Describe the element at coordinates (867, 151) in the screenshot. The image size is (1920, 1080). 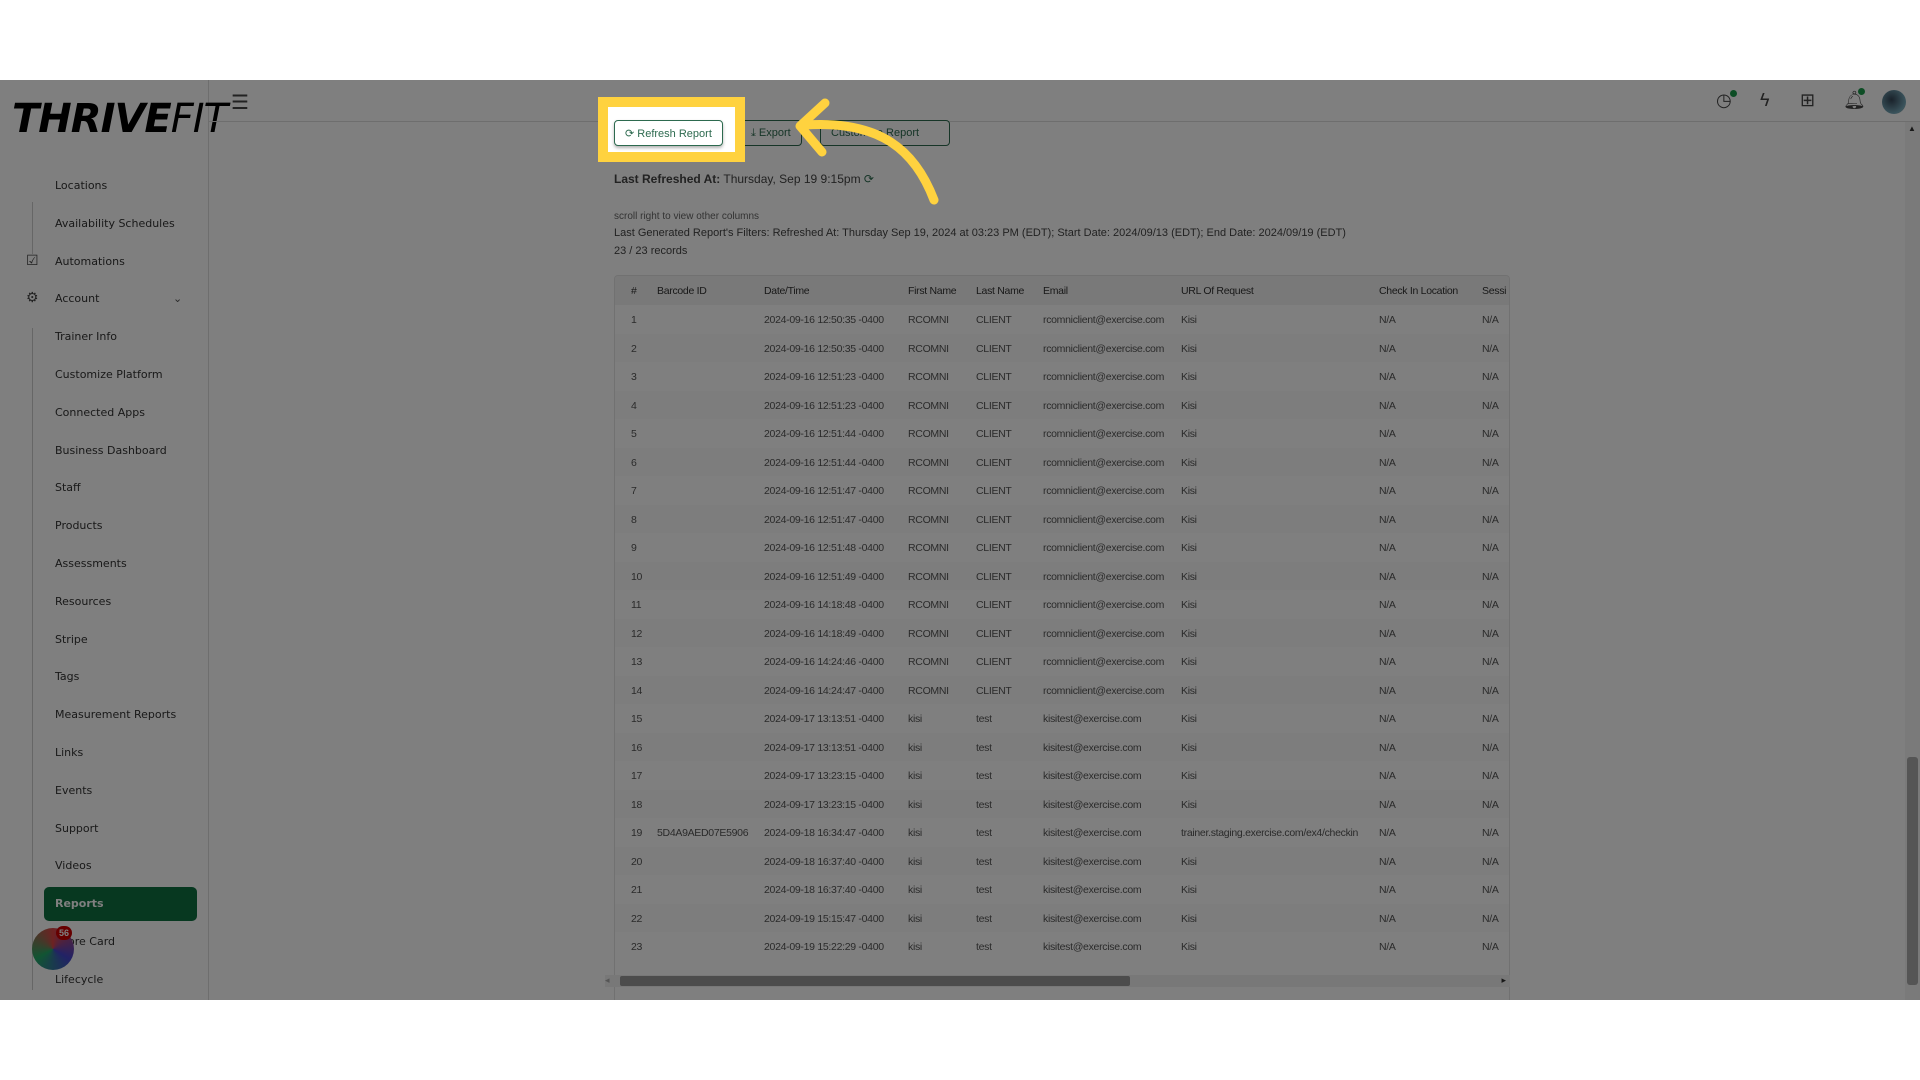
I see `annotation-arrow` at that location.